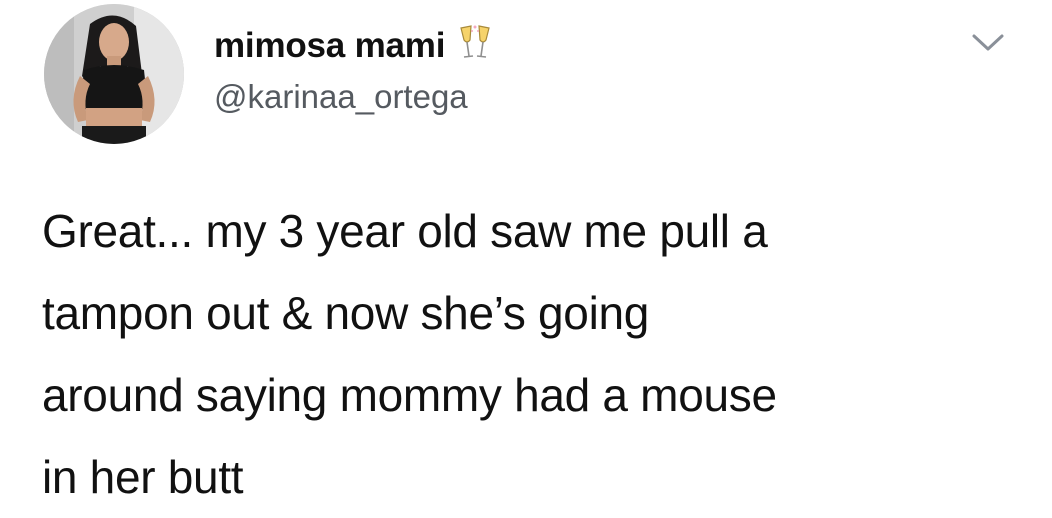 This screenshot has height=518, width=1052. I want to click on profile-photo, so click(114, 74).